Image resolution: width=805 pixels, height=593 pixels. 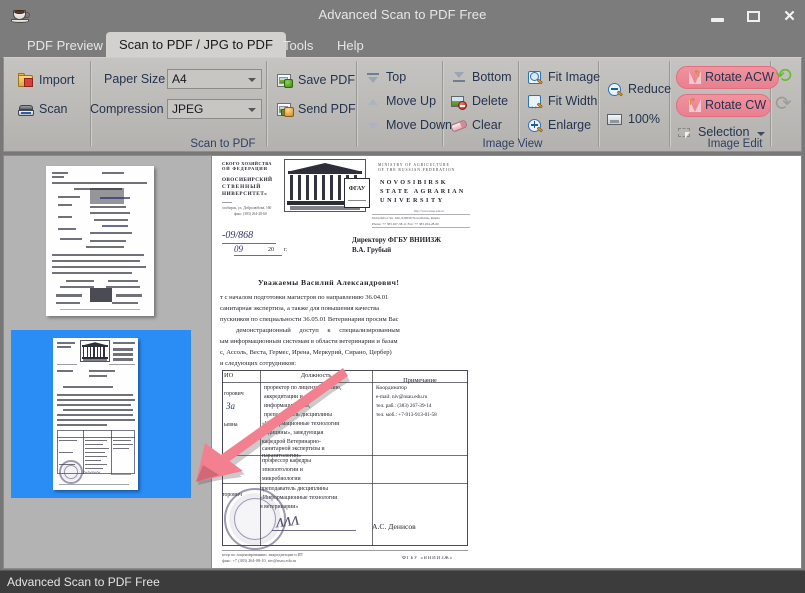 What do you see at coordinates (230, 406) in the screenshot?
I see `table-row-1-mark: За` at bounding box center [230, 406].